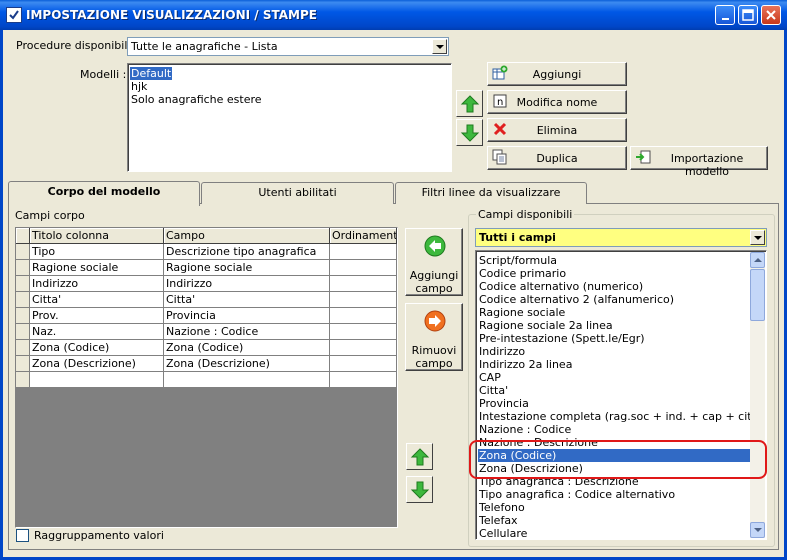 Image resolution: width=787 pixels, height=560 pixels. What do you see at coordinates (615, 299) in the screenshot?
I see `field-item: Codice alternativo 2 (alfanumerico)` at bounding box center [615, 299].